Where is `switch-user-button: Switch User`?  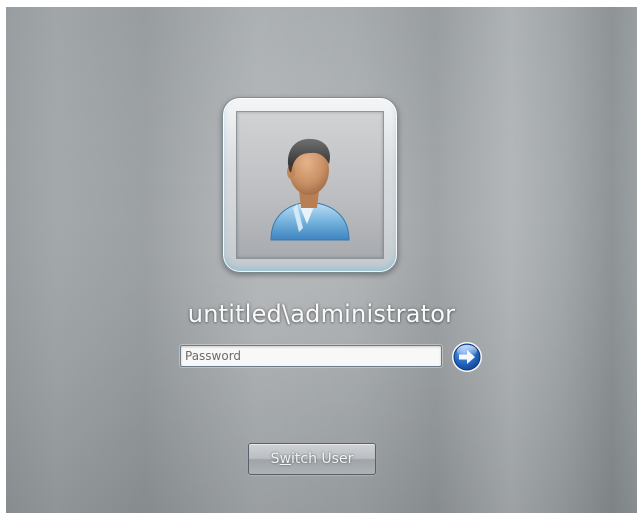 switch-user-button: Switch User is located at coordinates (312, 459).